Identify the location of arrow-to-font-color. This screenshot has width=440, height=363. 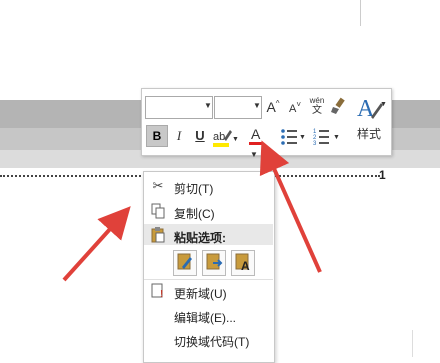
(290, 206).